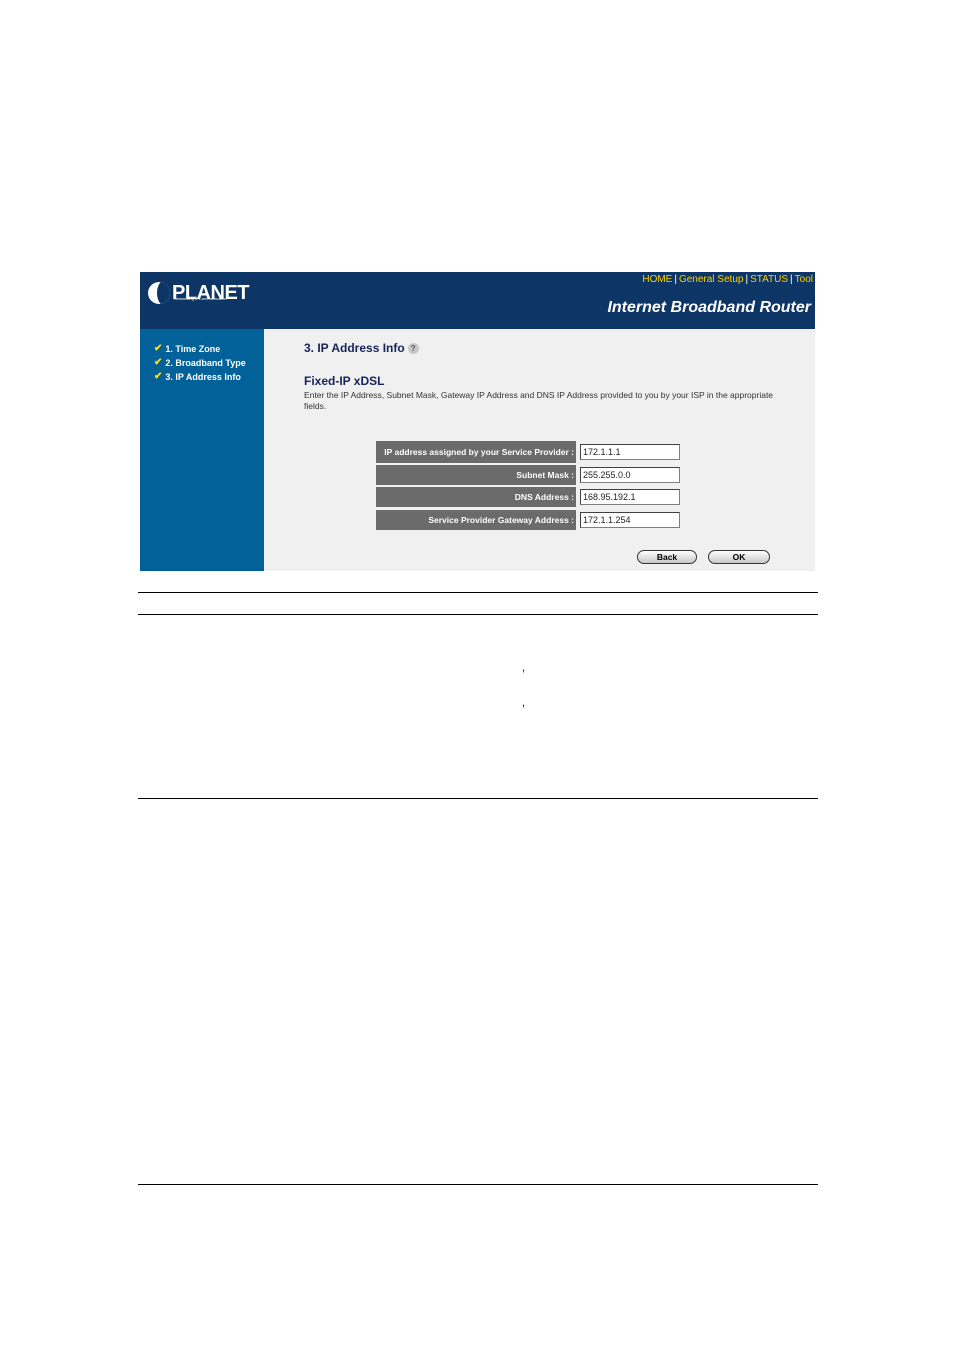  I want to click on ip-address-input, so click(630, 452).